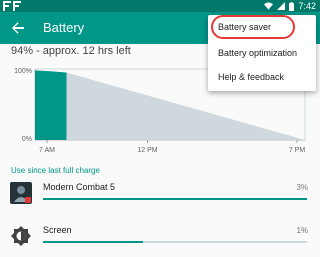  What do you see at coordinates (21, 193) in the screenshot?
I see `modern-combat-icon` at bounding box center [21, 193].